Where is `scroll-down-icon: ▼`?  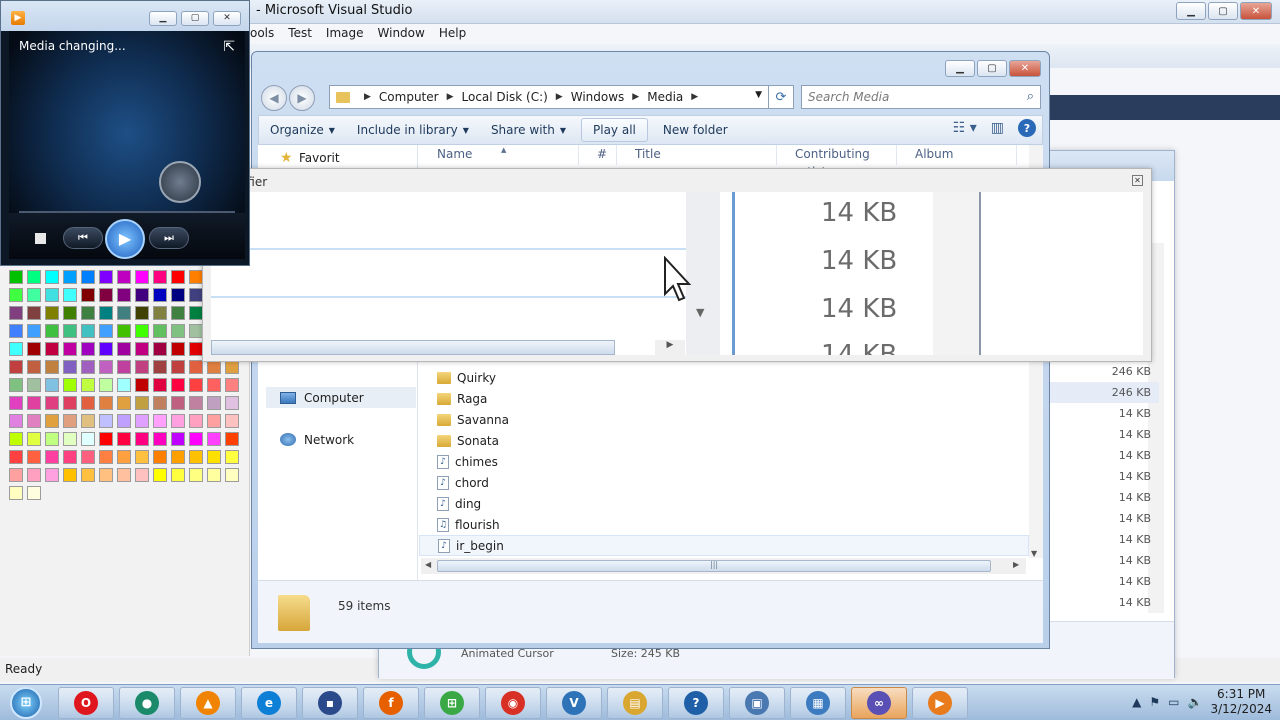
scroll-down-icon: ▼ is located at coordinates (1034, 553).